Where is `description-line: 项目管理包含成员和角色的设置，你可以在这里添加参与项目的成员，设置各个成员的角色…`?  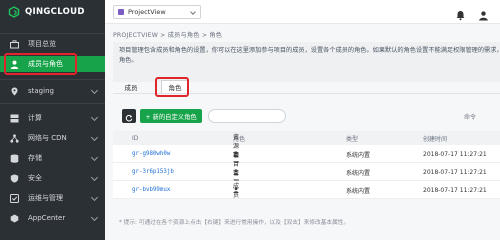 description-line: 项目管理包含成员和角色的设置，你可以在这里添加参与项目的成员，设置各个成员的角色… is located at coordinates (309, 50).